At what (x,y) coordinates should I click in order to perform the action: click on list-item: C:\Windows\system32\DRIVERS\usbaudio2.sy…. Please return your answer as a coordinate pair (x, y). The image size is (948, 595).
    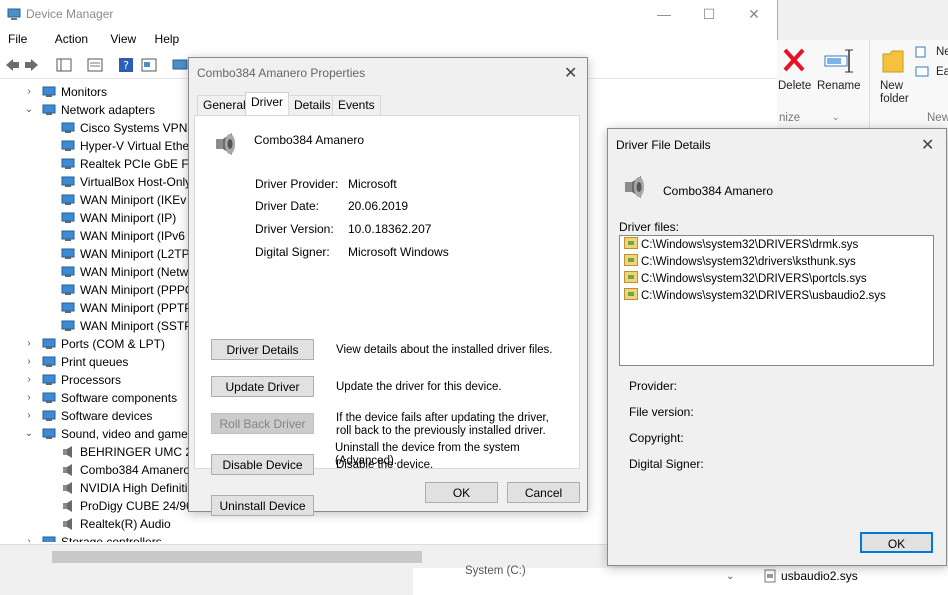
    Looking at the image, I should click on (755, 296).